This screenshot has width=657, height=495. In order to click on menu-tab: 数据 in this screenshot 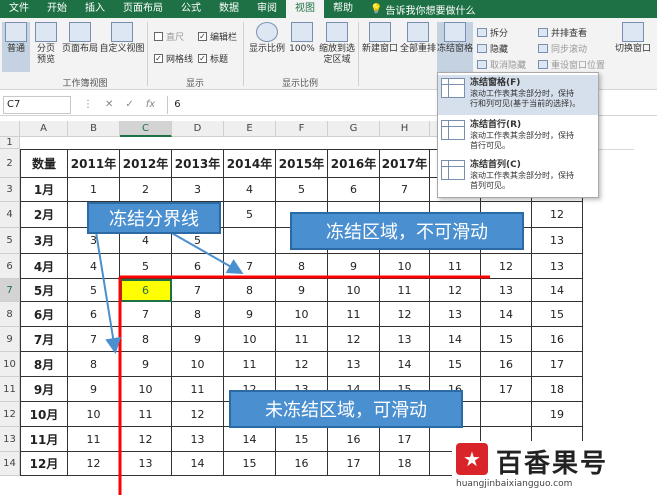, I will do `click(229, 9)`.